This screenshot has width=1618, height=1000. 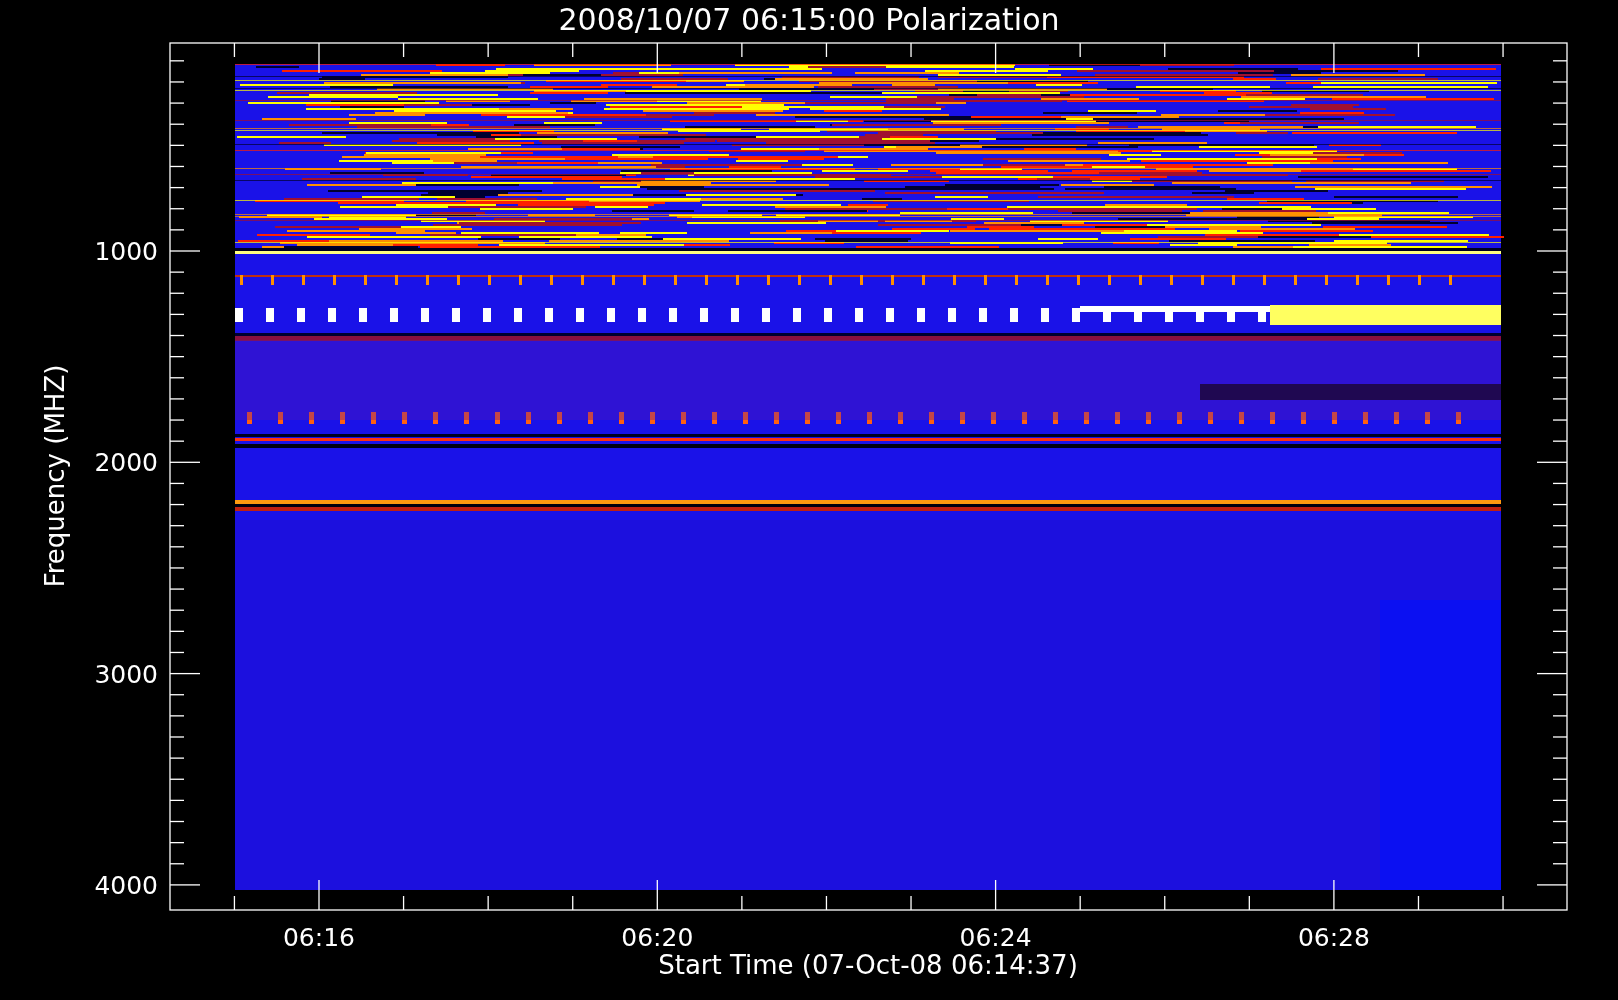 I want to click on tick-label: 06:28, so click(x=1333, y=937).